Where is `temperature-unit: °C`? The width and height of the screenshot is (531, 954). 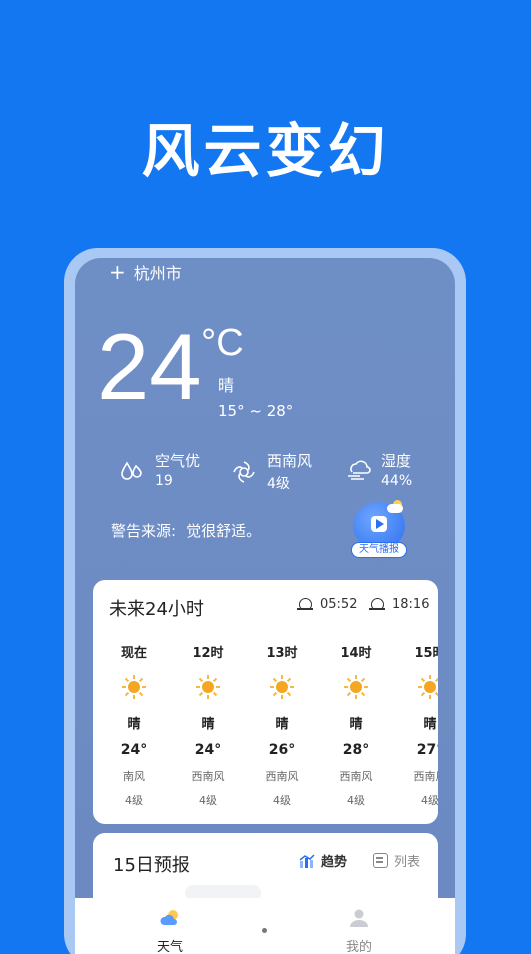 temperature-unit: °C is located at coordinates (222, 343).